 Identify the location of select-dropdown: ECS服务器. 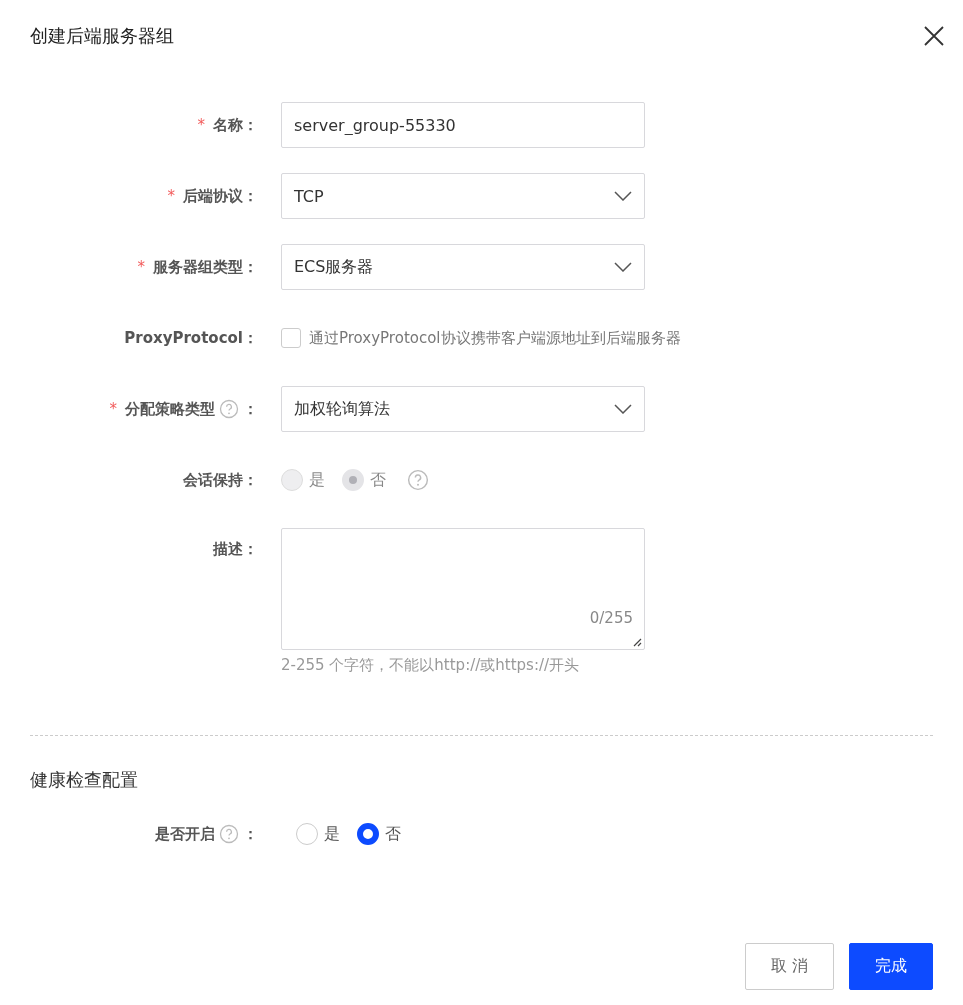
(463, 267).